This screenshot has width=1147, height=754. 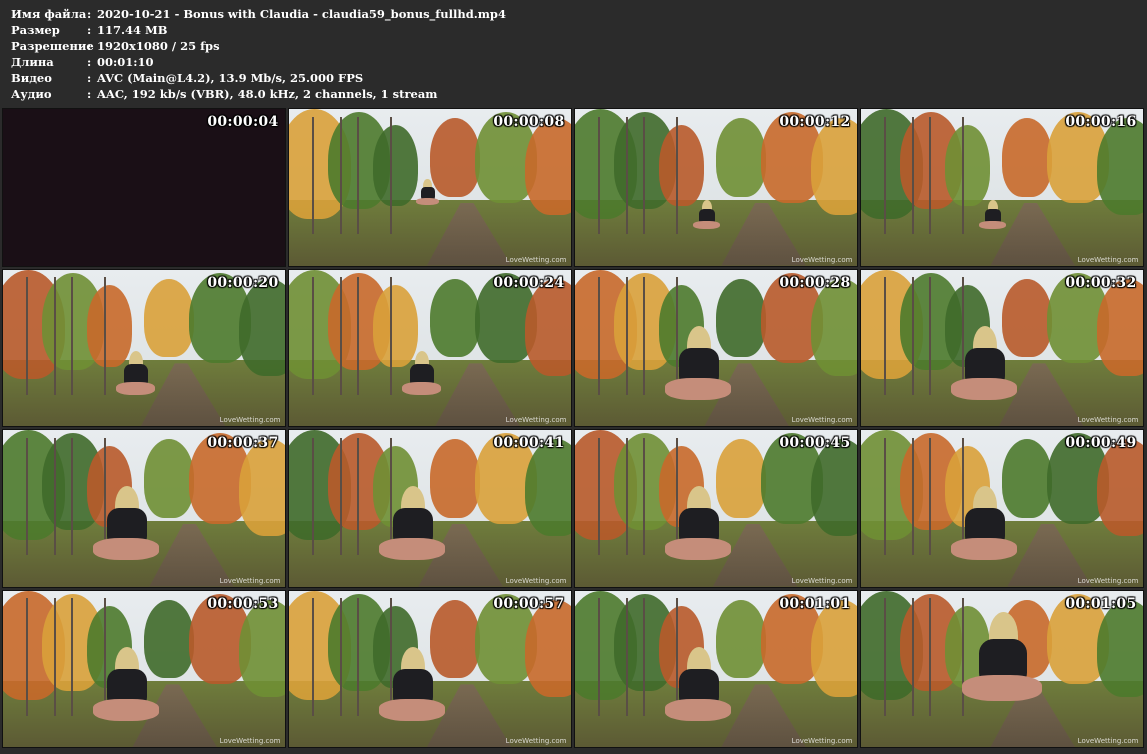 I want to click on video-thumbnail: 00:00:37 LoveWetting.com, so click(x=144, y=508).